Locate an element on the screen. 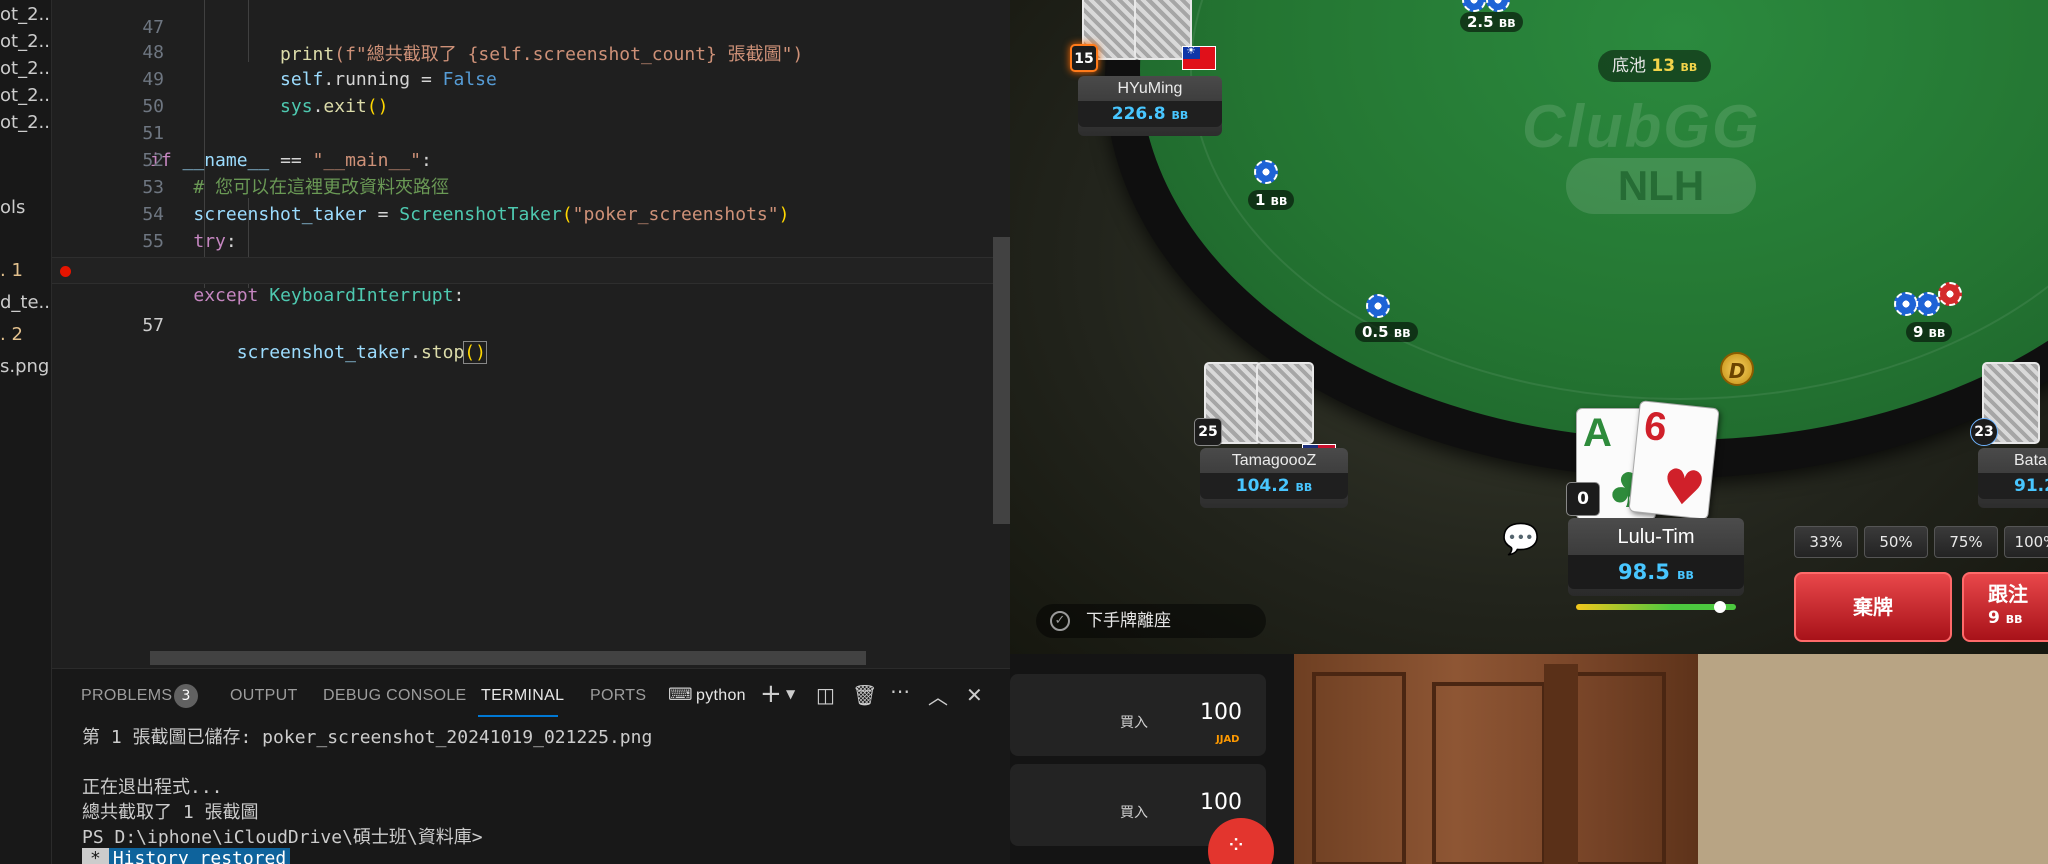 The width and height of the screenshot is (2048, 864). game-type-logo: NLH is located at coordinates (1661, 186).